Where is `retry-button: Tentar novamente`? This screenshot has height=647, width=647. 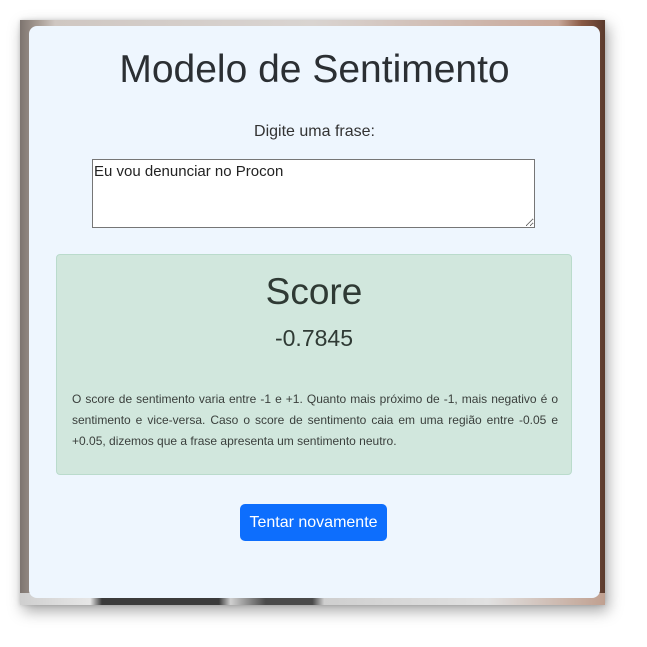 retry-button: Tentar novamente is located at coordinates (313, 522).